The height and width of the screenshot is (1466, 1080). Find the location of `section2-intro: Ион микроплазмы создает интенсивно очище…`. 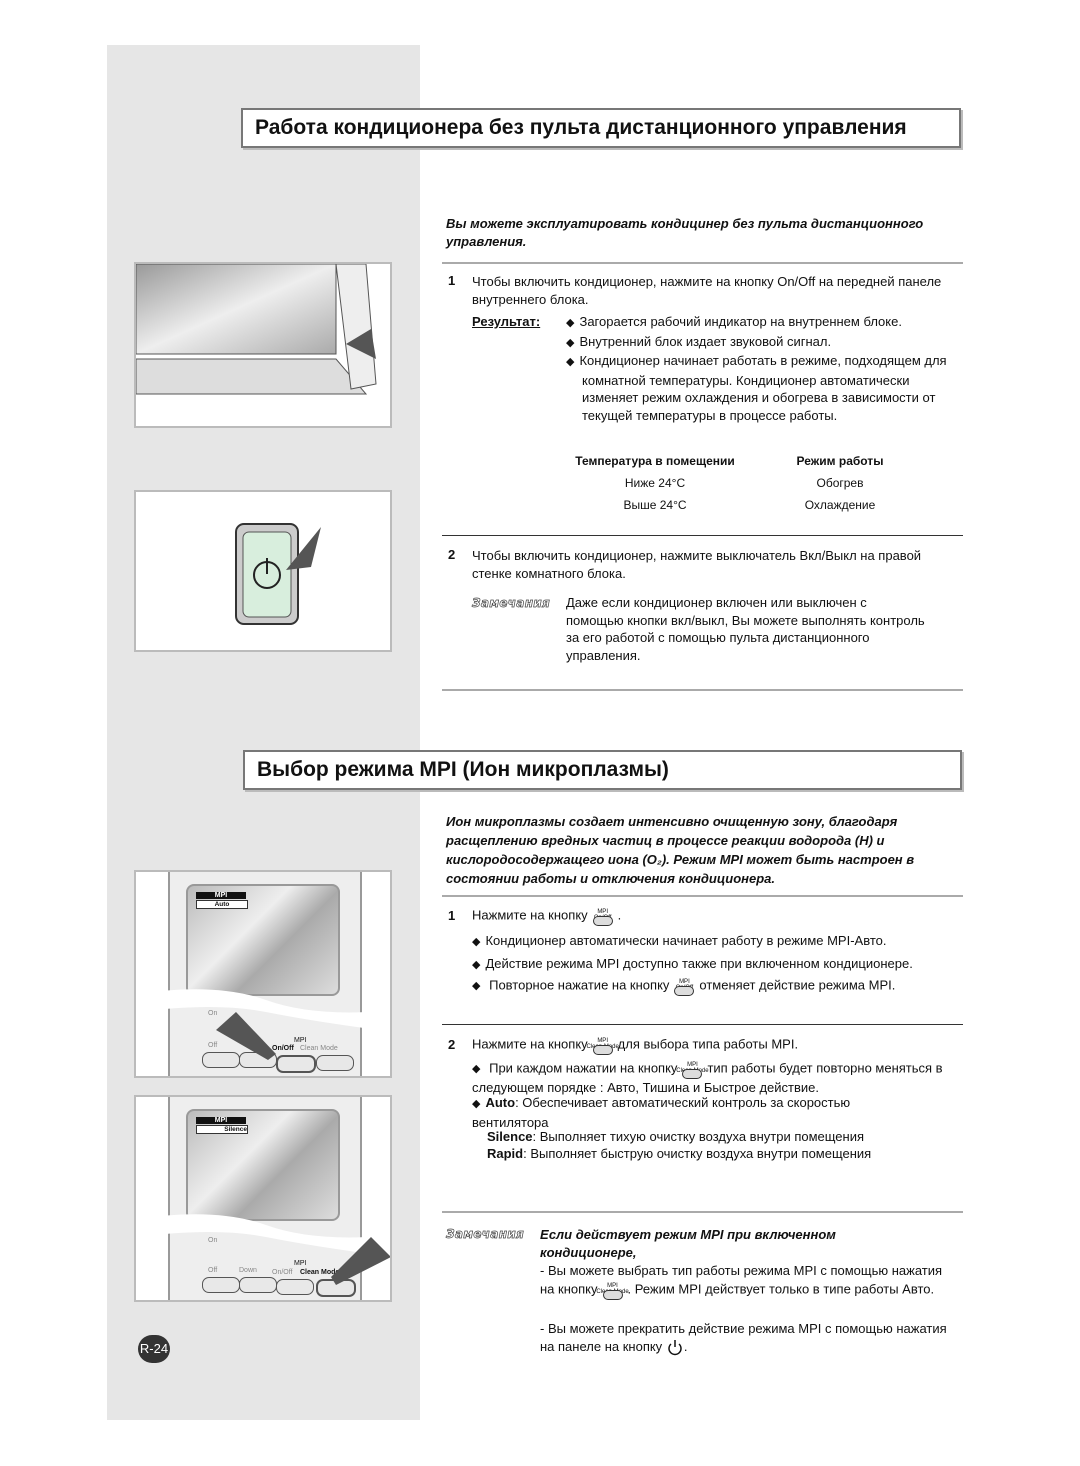

section2-intro: Ион микроплазмы создает интенсивно очище… is located at coordinates (680, 850).